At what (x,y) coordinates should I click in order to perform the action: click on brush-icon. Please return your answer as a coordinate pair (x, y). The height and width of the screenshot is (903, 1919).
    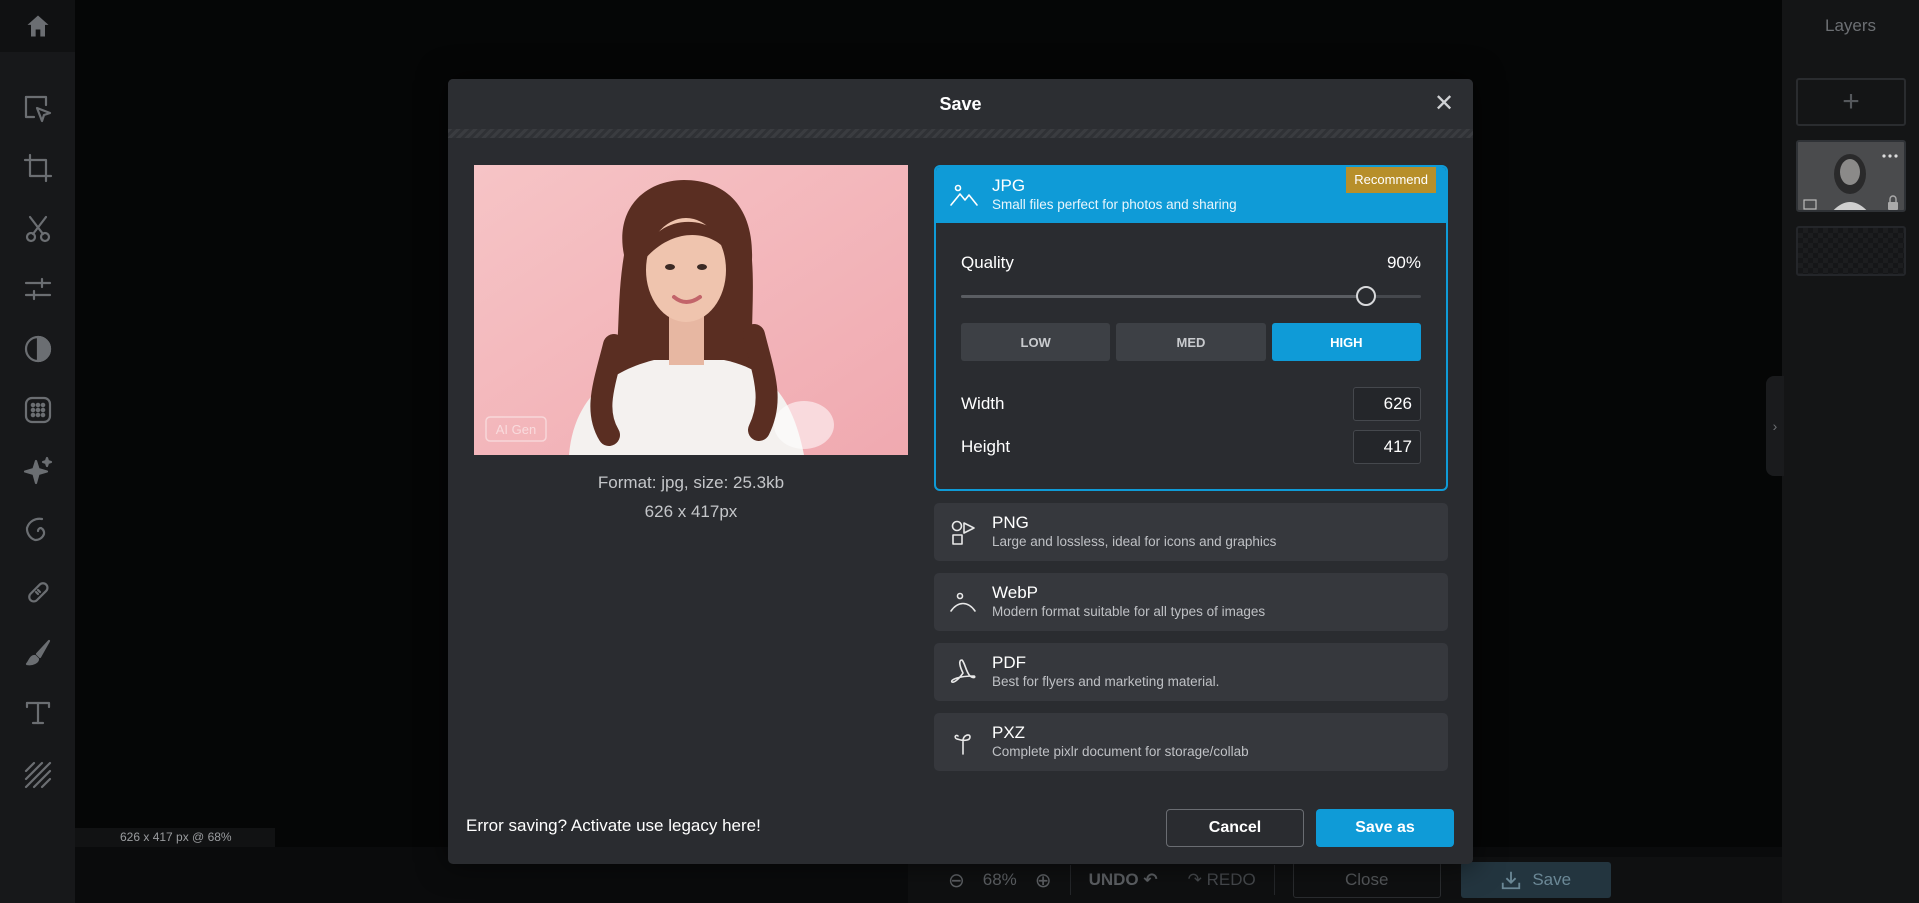
    Looking at the image, I should click on (37, 652).